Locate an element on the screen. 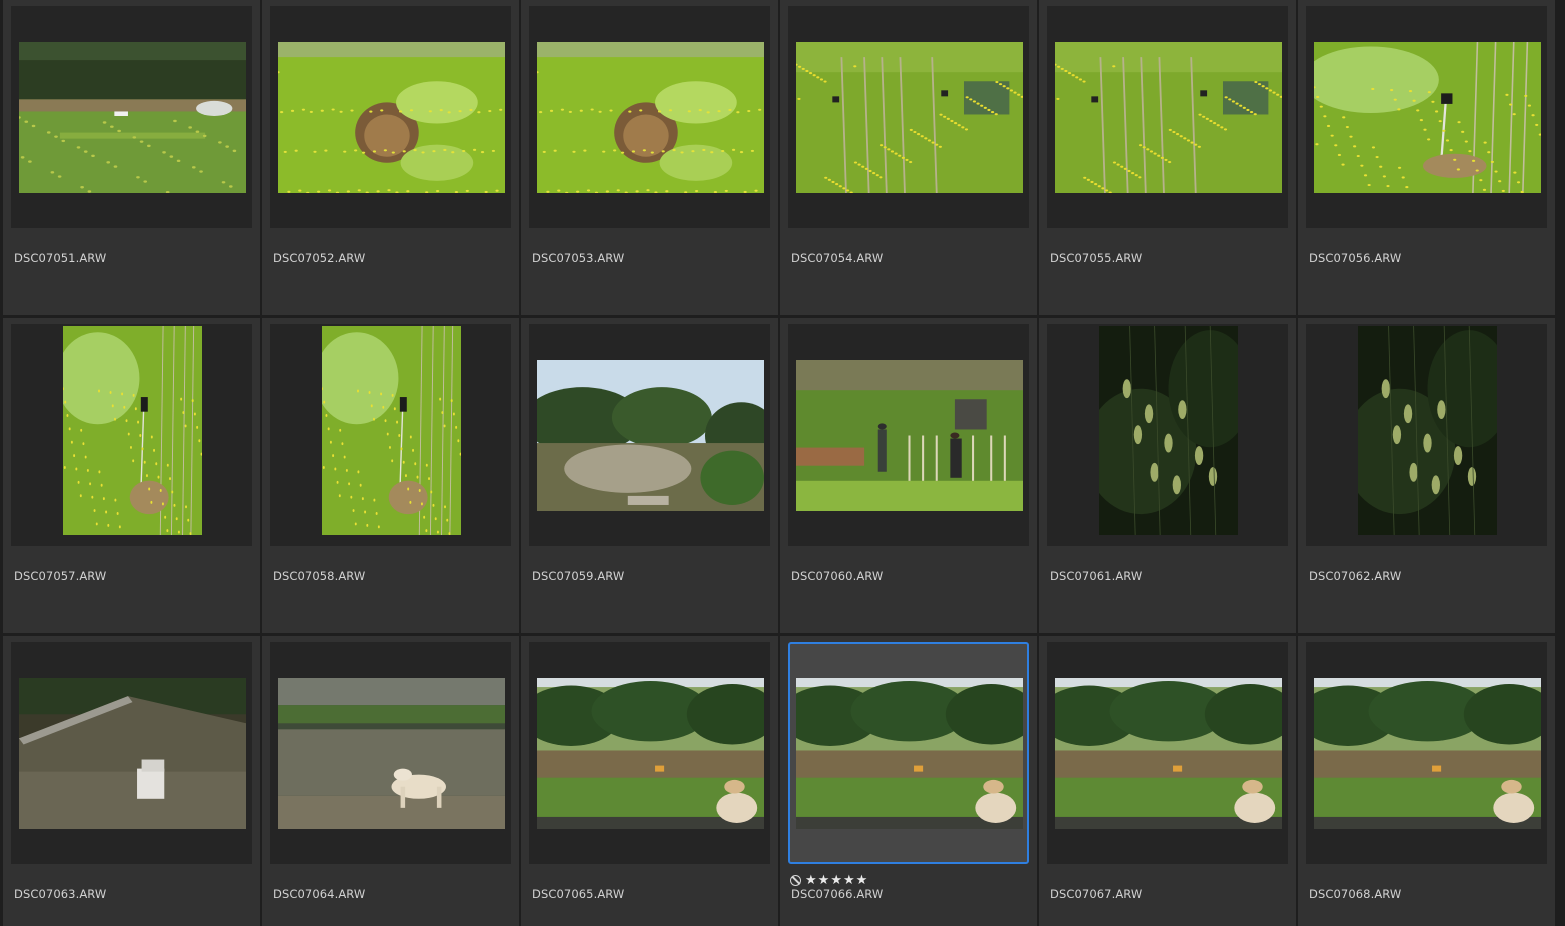  thumbnail-cell: DSC07060.ARW is located at coordinates (908, 475).